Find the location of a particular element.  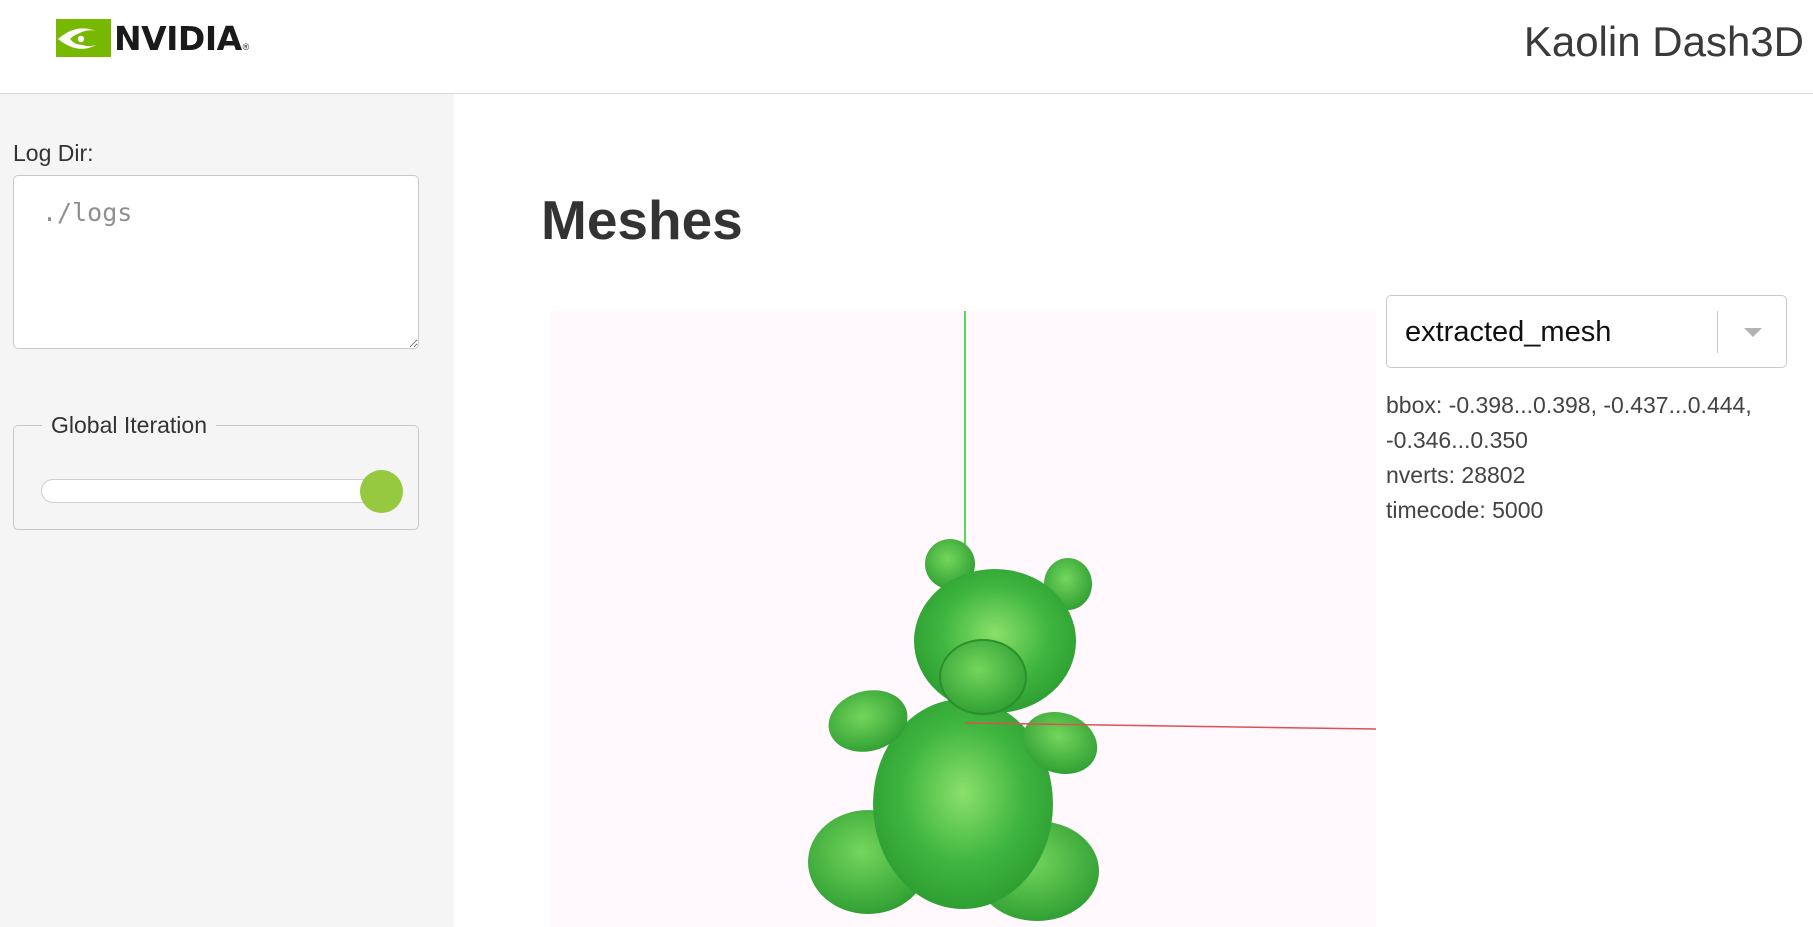

mesh-select-dropdown: extracted_mesh is located at coordinates (1586, 331).